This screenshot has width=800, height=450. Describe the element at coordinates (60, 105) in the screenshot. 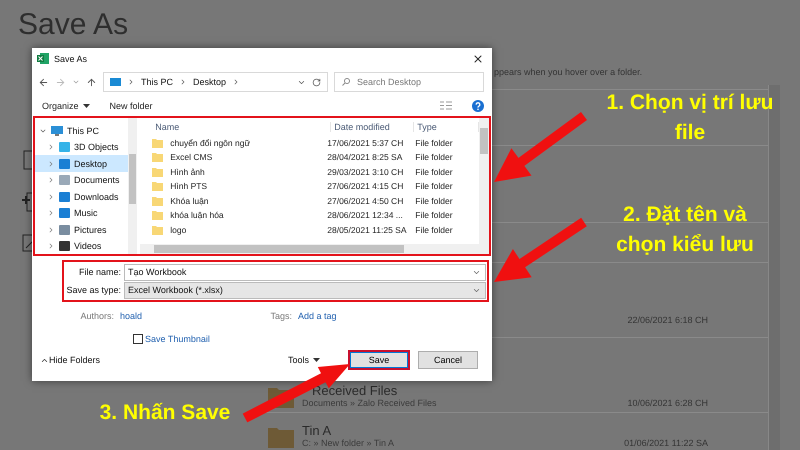

I see `organize-menu: Organize` at that location.